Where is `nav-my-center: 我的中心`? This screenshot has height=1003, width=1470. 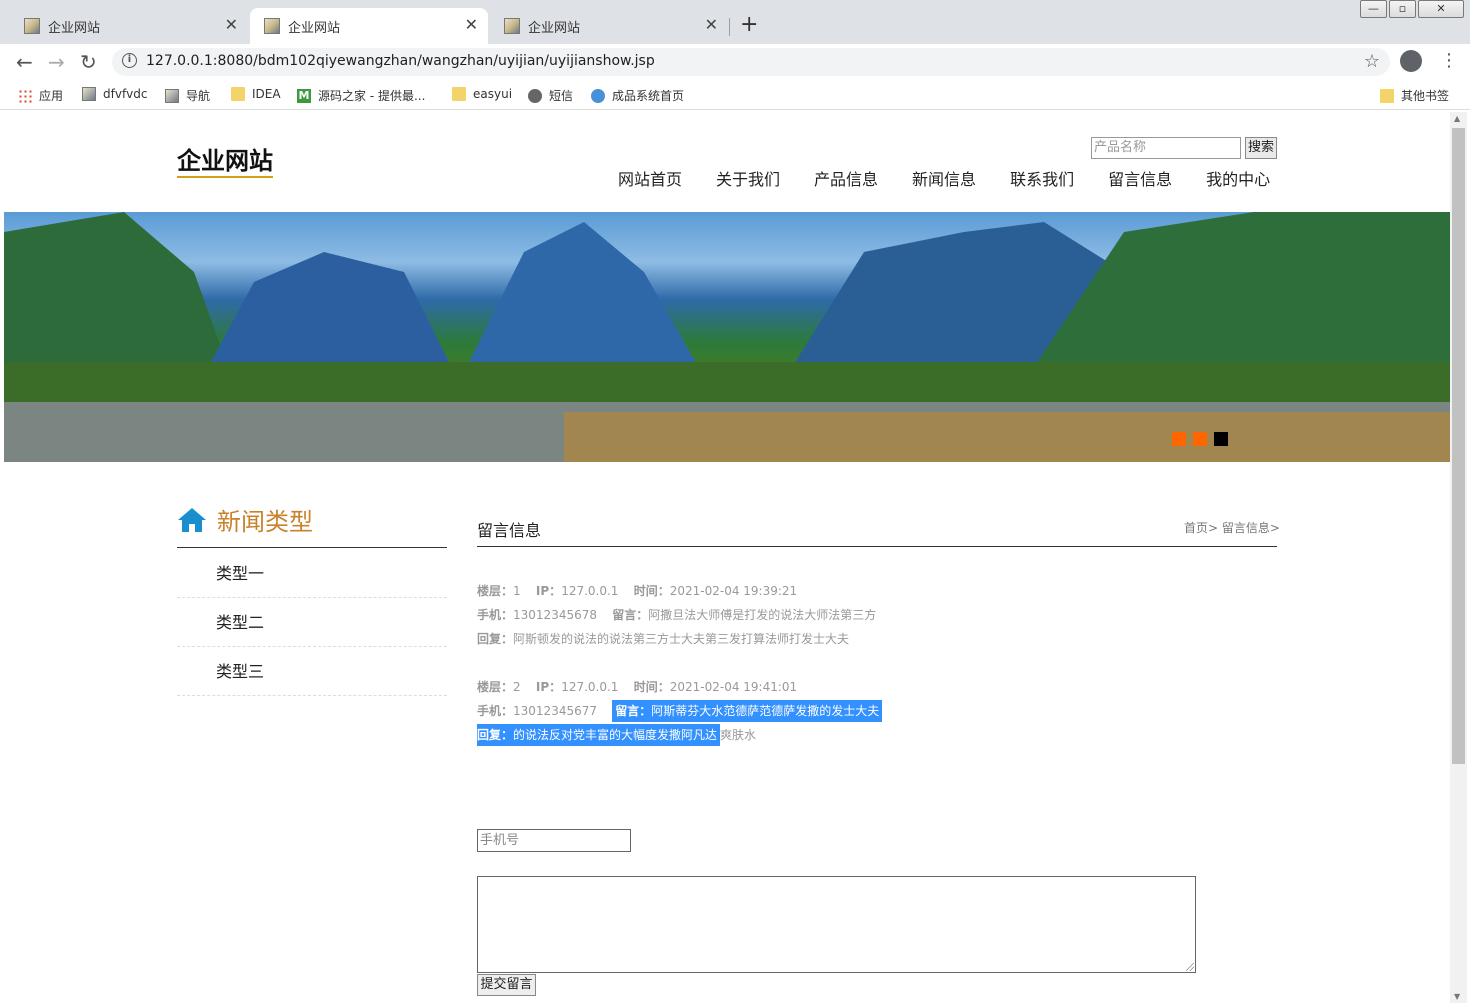
nav-my-center: 我的中心 is located at coordinates (1238, 178).